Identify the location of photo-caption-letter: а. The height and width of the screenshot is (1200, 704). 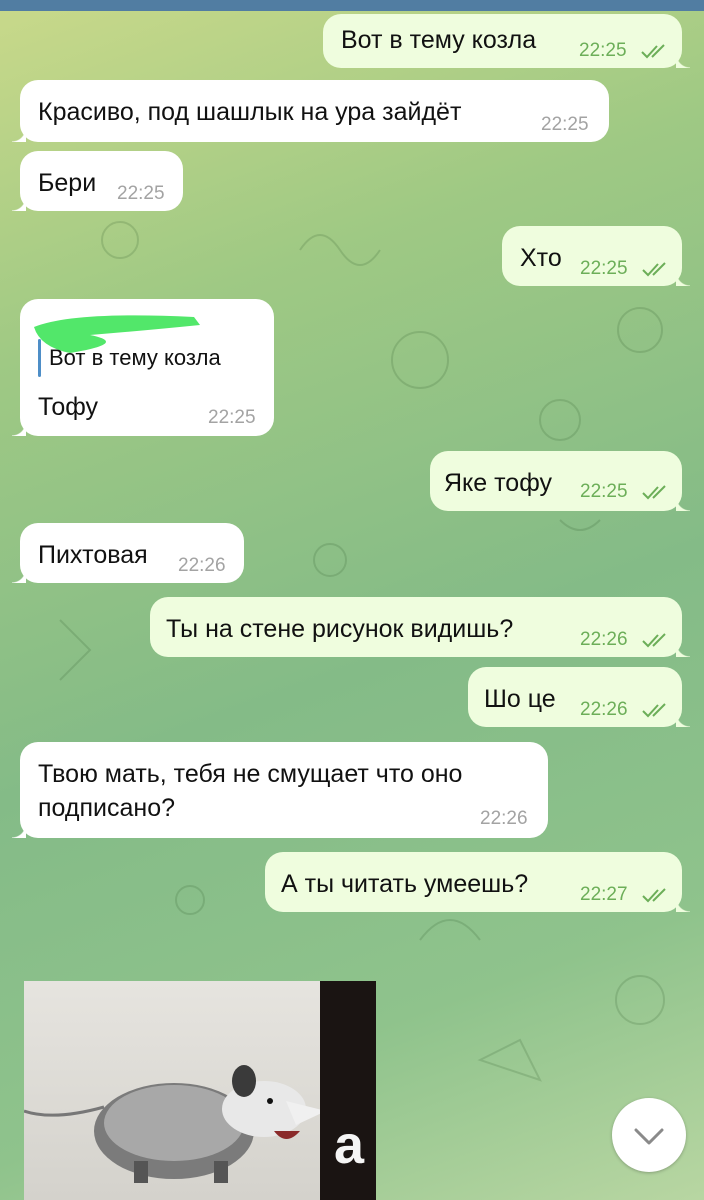
(348, 1145).